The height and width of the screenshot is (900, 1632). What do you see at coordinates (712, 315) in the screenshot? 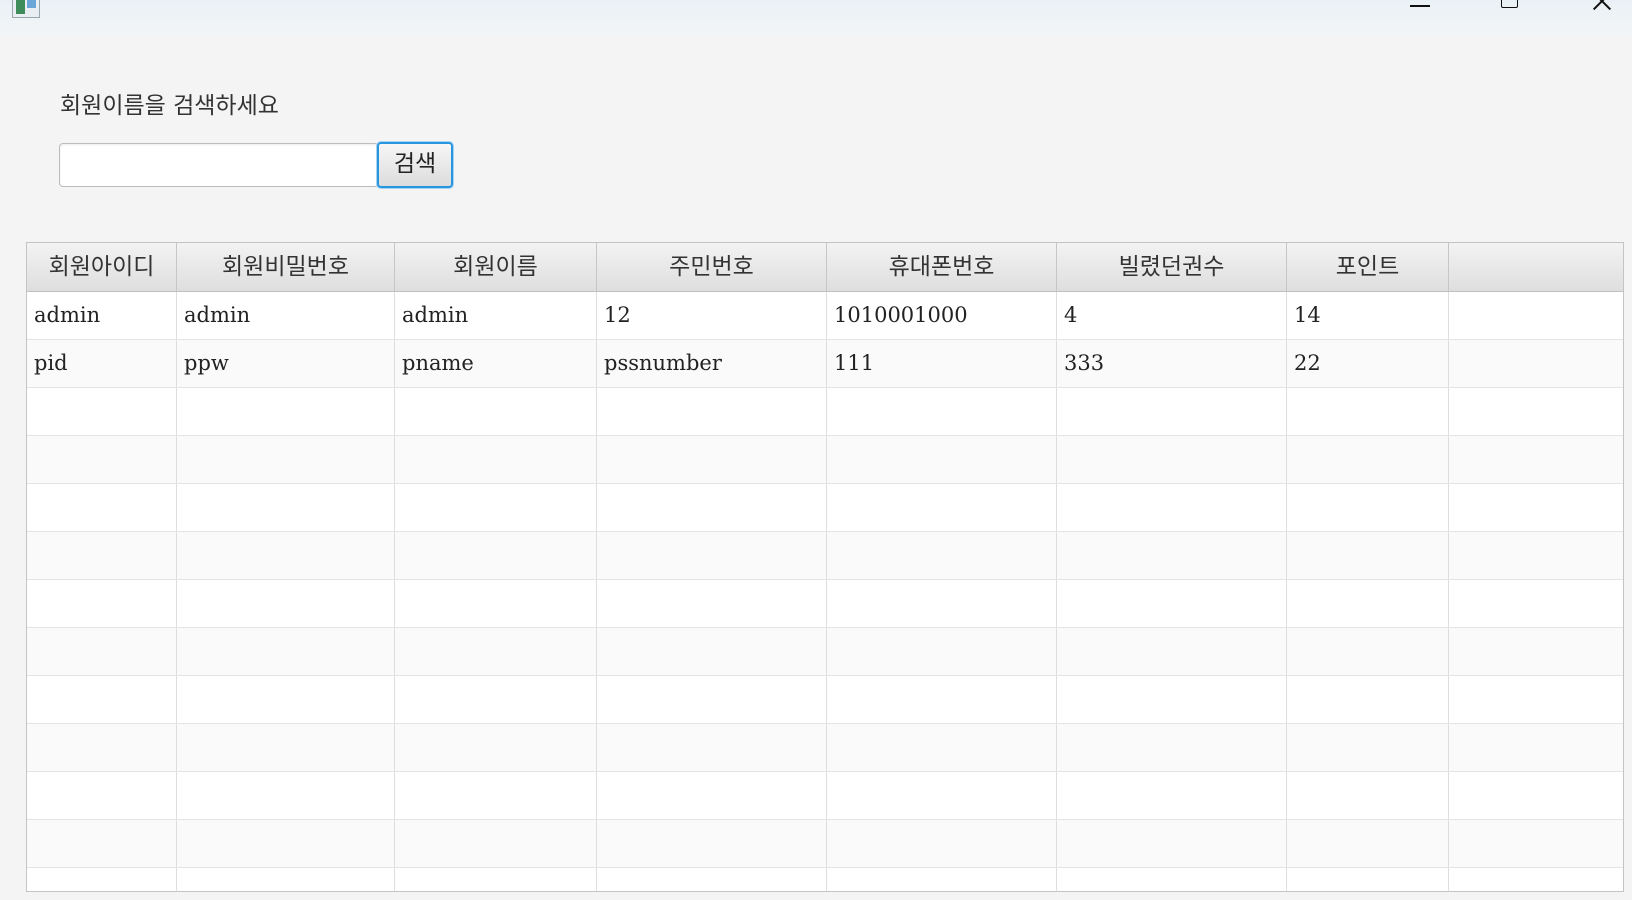
I see `cell-resident-number: 12` at bounding box center [712, 315].